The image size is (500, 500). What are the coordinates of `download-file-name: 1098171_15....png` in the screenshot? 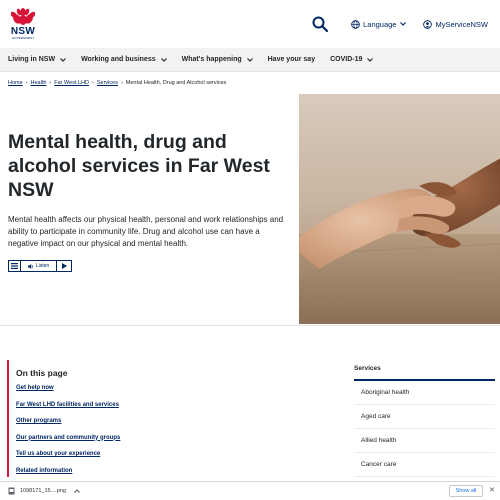 It's located at (43, 491).